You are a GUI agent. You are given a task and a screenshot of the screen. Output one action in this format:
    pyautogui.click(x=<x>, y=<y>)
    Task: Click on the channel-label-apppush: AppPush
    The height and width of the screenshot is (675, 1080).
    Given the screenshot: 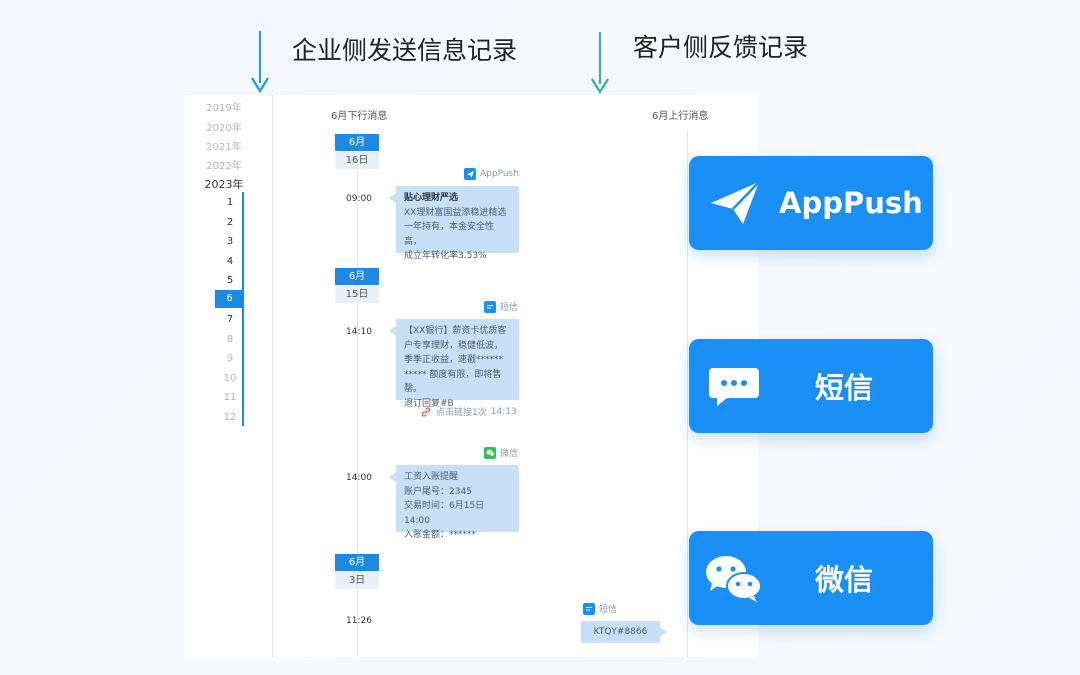 What is the action you would take?
    pyautogui.click(x=491, y=174)
    